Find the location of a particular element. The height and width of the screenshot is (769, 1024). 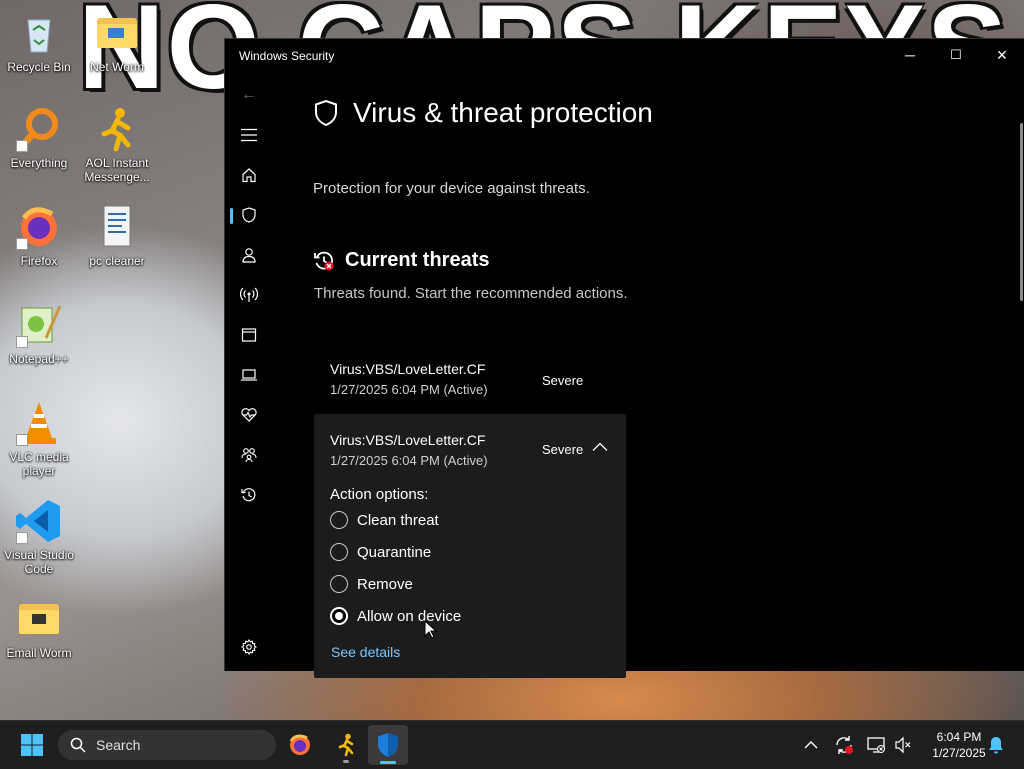

gear-icon is located at coordinates (249, 647).